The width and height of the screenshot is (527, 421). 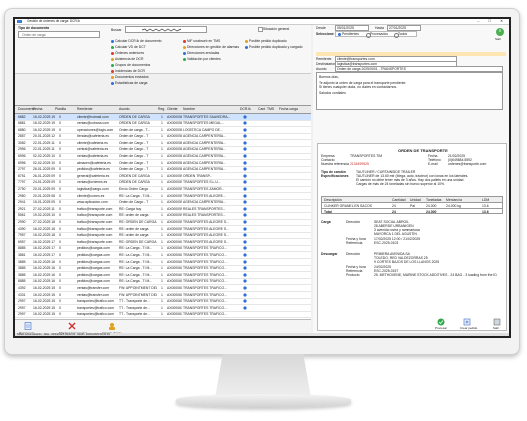 What do you see at coordinates (44, 208) in the screenshot?
I see `table-cell: 27-02-2025 11:44` at bounding box center [44, 208].